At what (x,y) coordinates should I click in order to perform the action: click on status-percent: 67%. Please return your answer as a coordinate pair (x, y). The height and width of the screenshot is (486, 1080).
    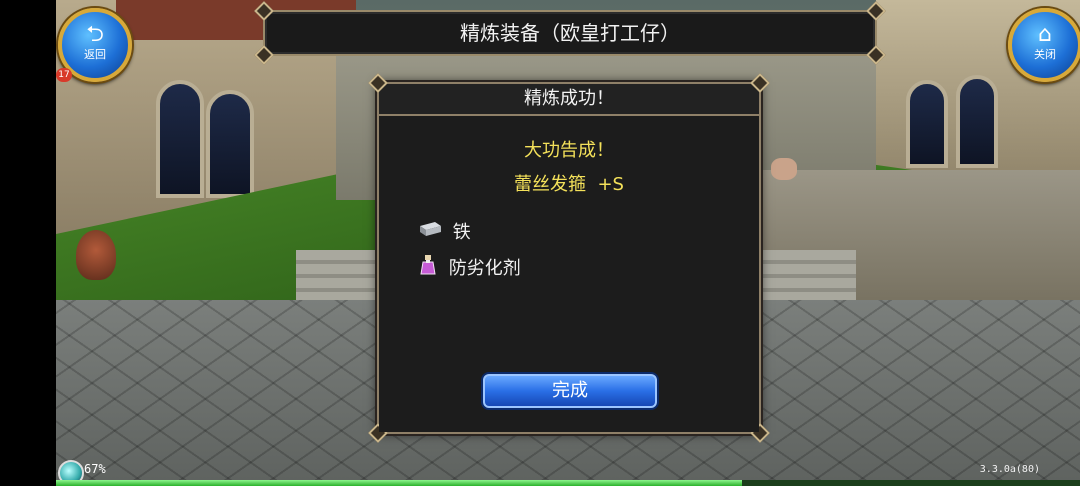
    Looking at the image, I should click on (95, 469).